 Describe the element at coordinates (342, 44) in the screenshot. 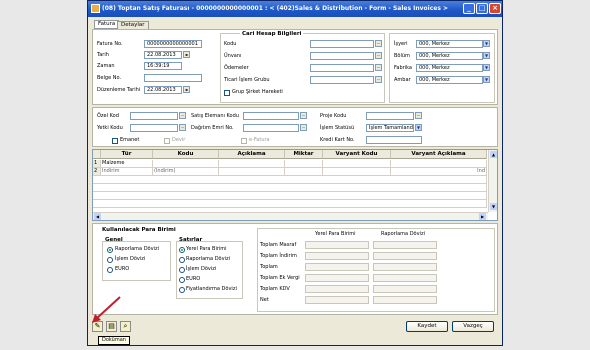

I see `cari-kodu-field` at that location.